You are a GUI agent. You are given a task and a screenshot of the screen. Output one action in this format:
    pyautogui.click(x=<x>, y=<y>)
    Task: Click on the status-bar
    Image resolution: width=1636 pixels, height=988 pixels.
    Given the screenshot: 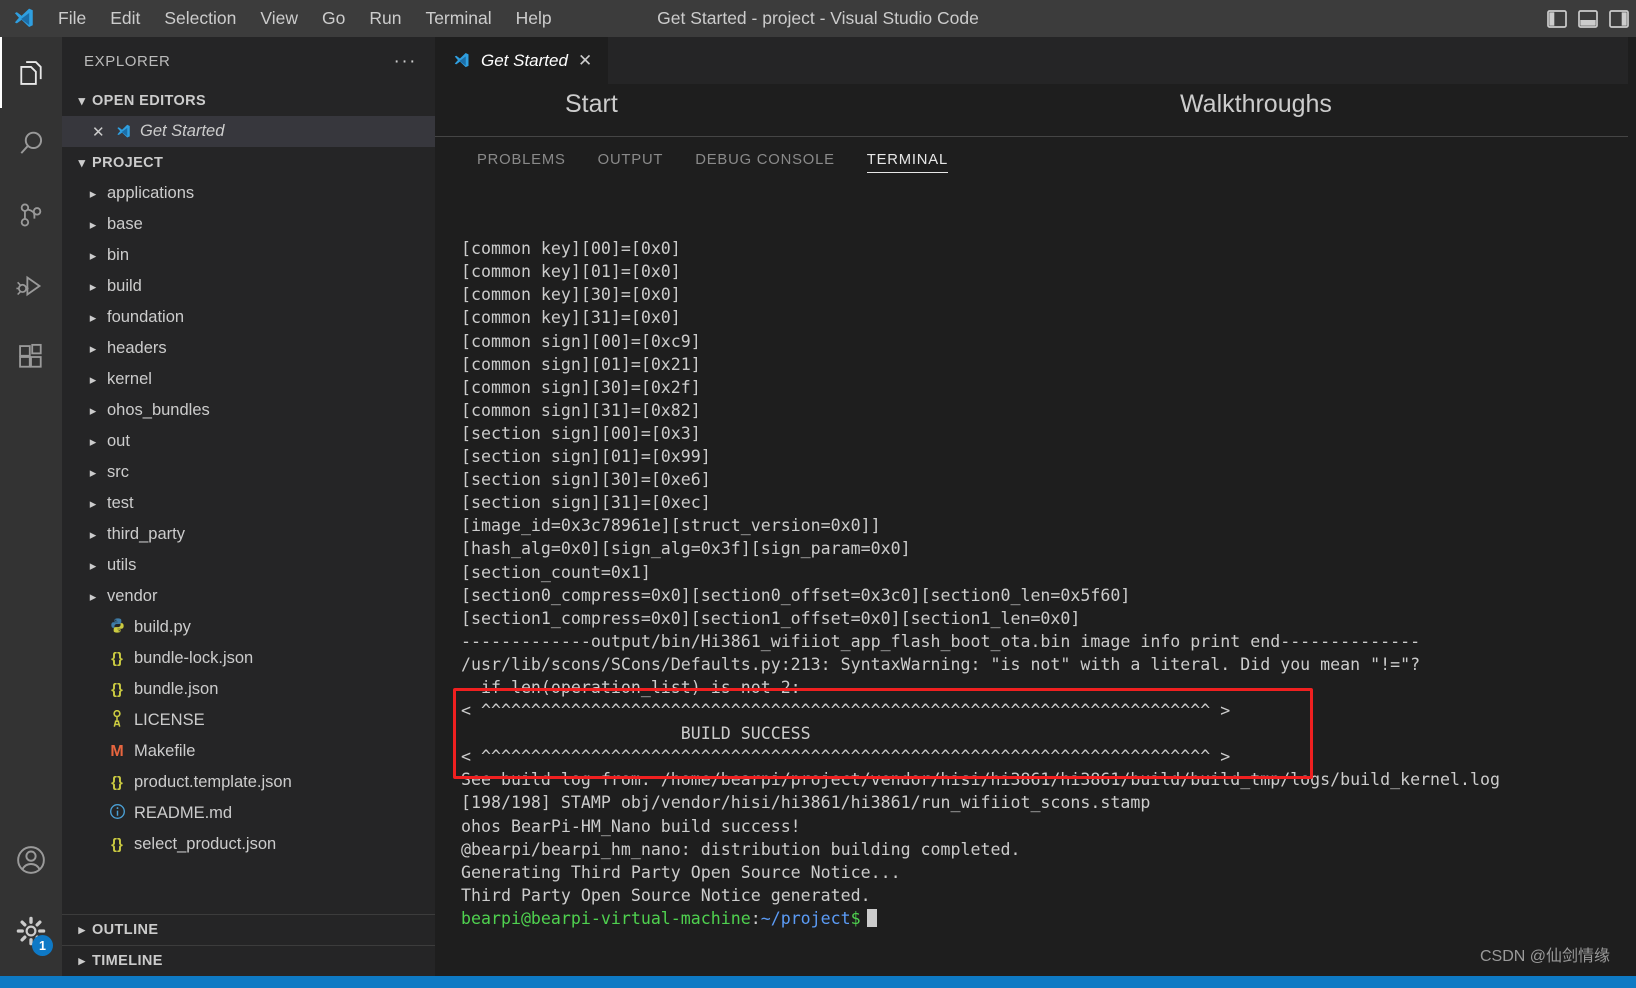 What is the action you would take?
    pyautogui.click(x=818, y=982)
    